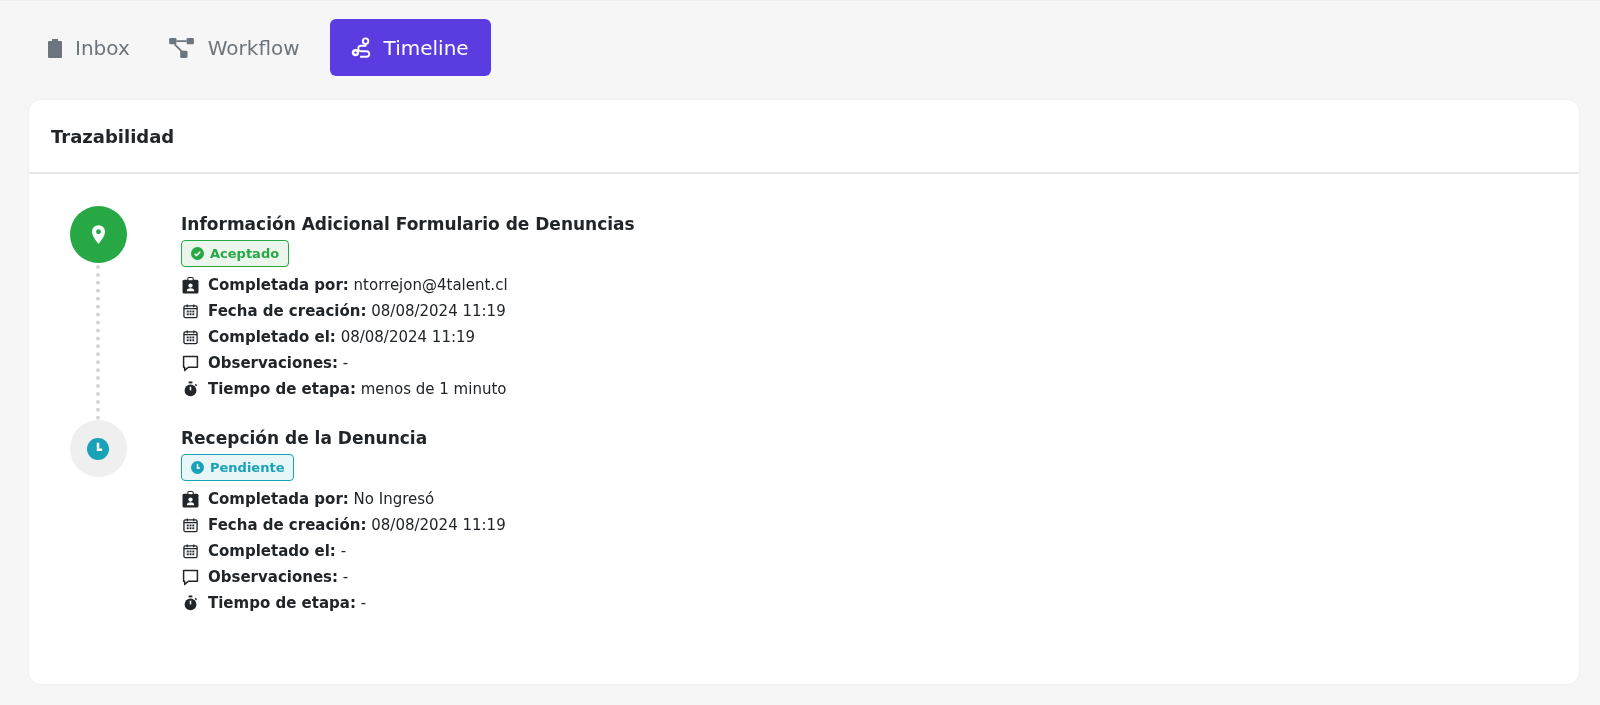 Image resolution: width=1600 pixels, height=705 pixels. What do you see at coordinates (358, 285) in the screenshot?
I see `detail-text: Completada por: ntorrejon@4talent.cl` at bounding box center [358, 285].